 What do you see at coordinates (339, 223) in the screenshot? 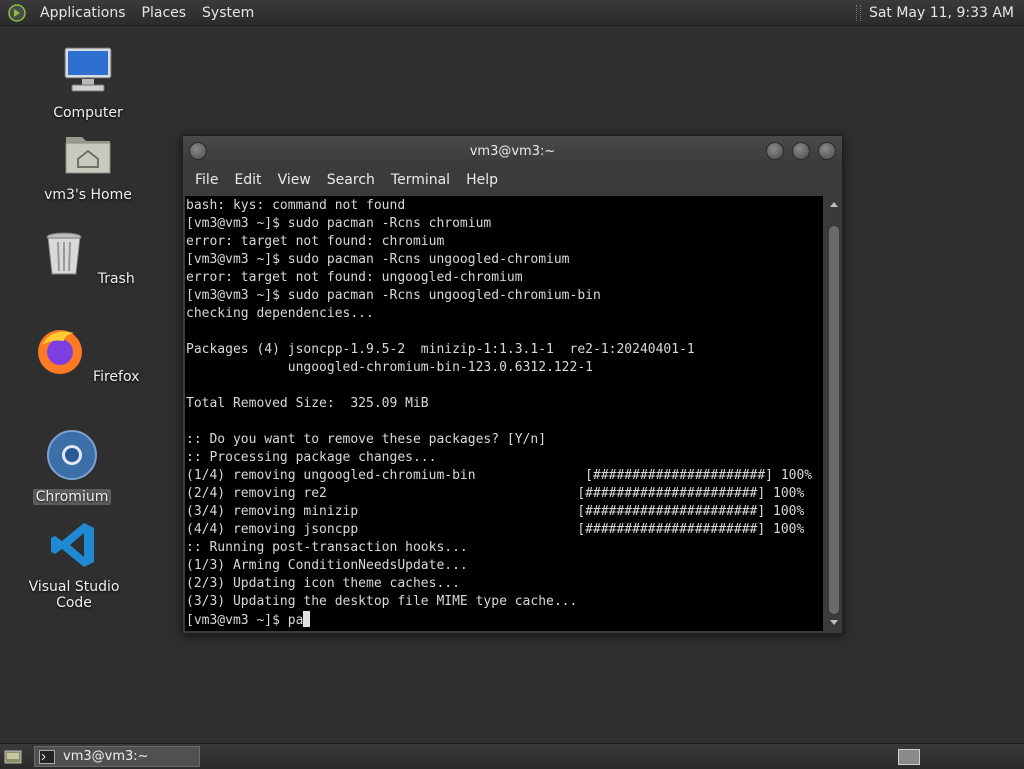
I see `terminal-line: [vm3@vm3 ~]$ sudo pacman -Rcns chromium` at bounding box center [339, 223].